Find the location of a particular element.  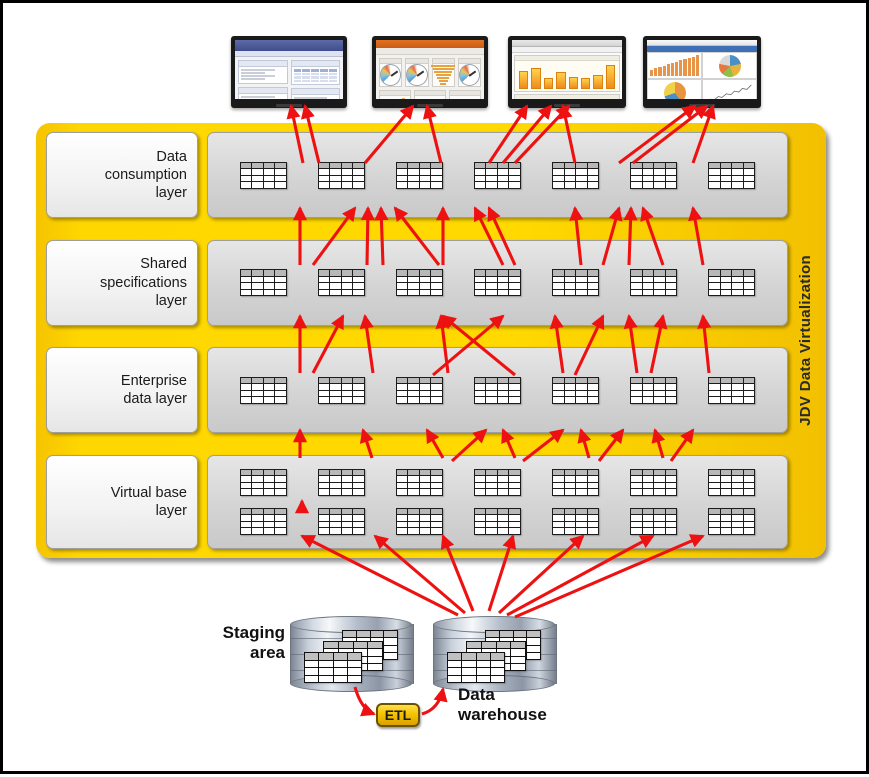

monitor-2-screen is located at coordinates (430, 69).